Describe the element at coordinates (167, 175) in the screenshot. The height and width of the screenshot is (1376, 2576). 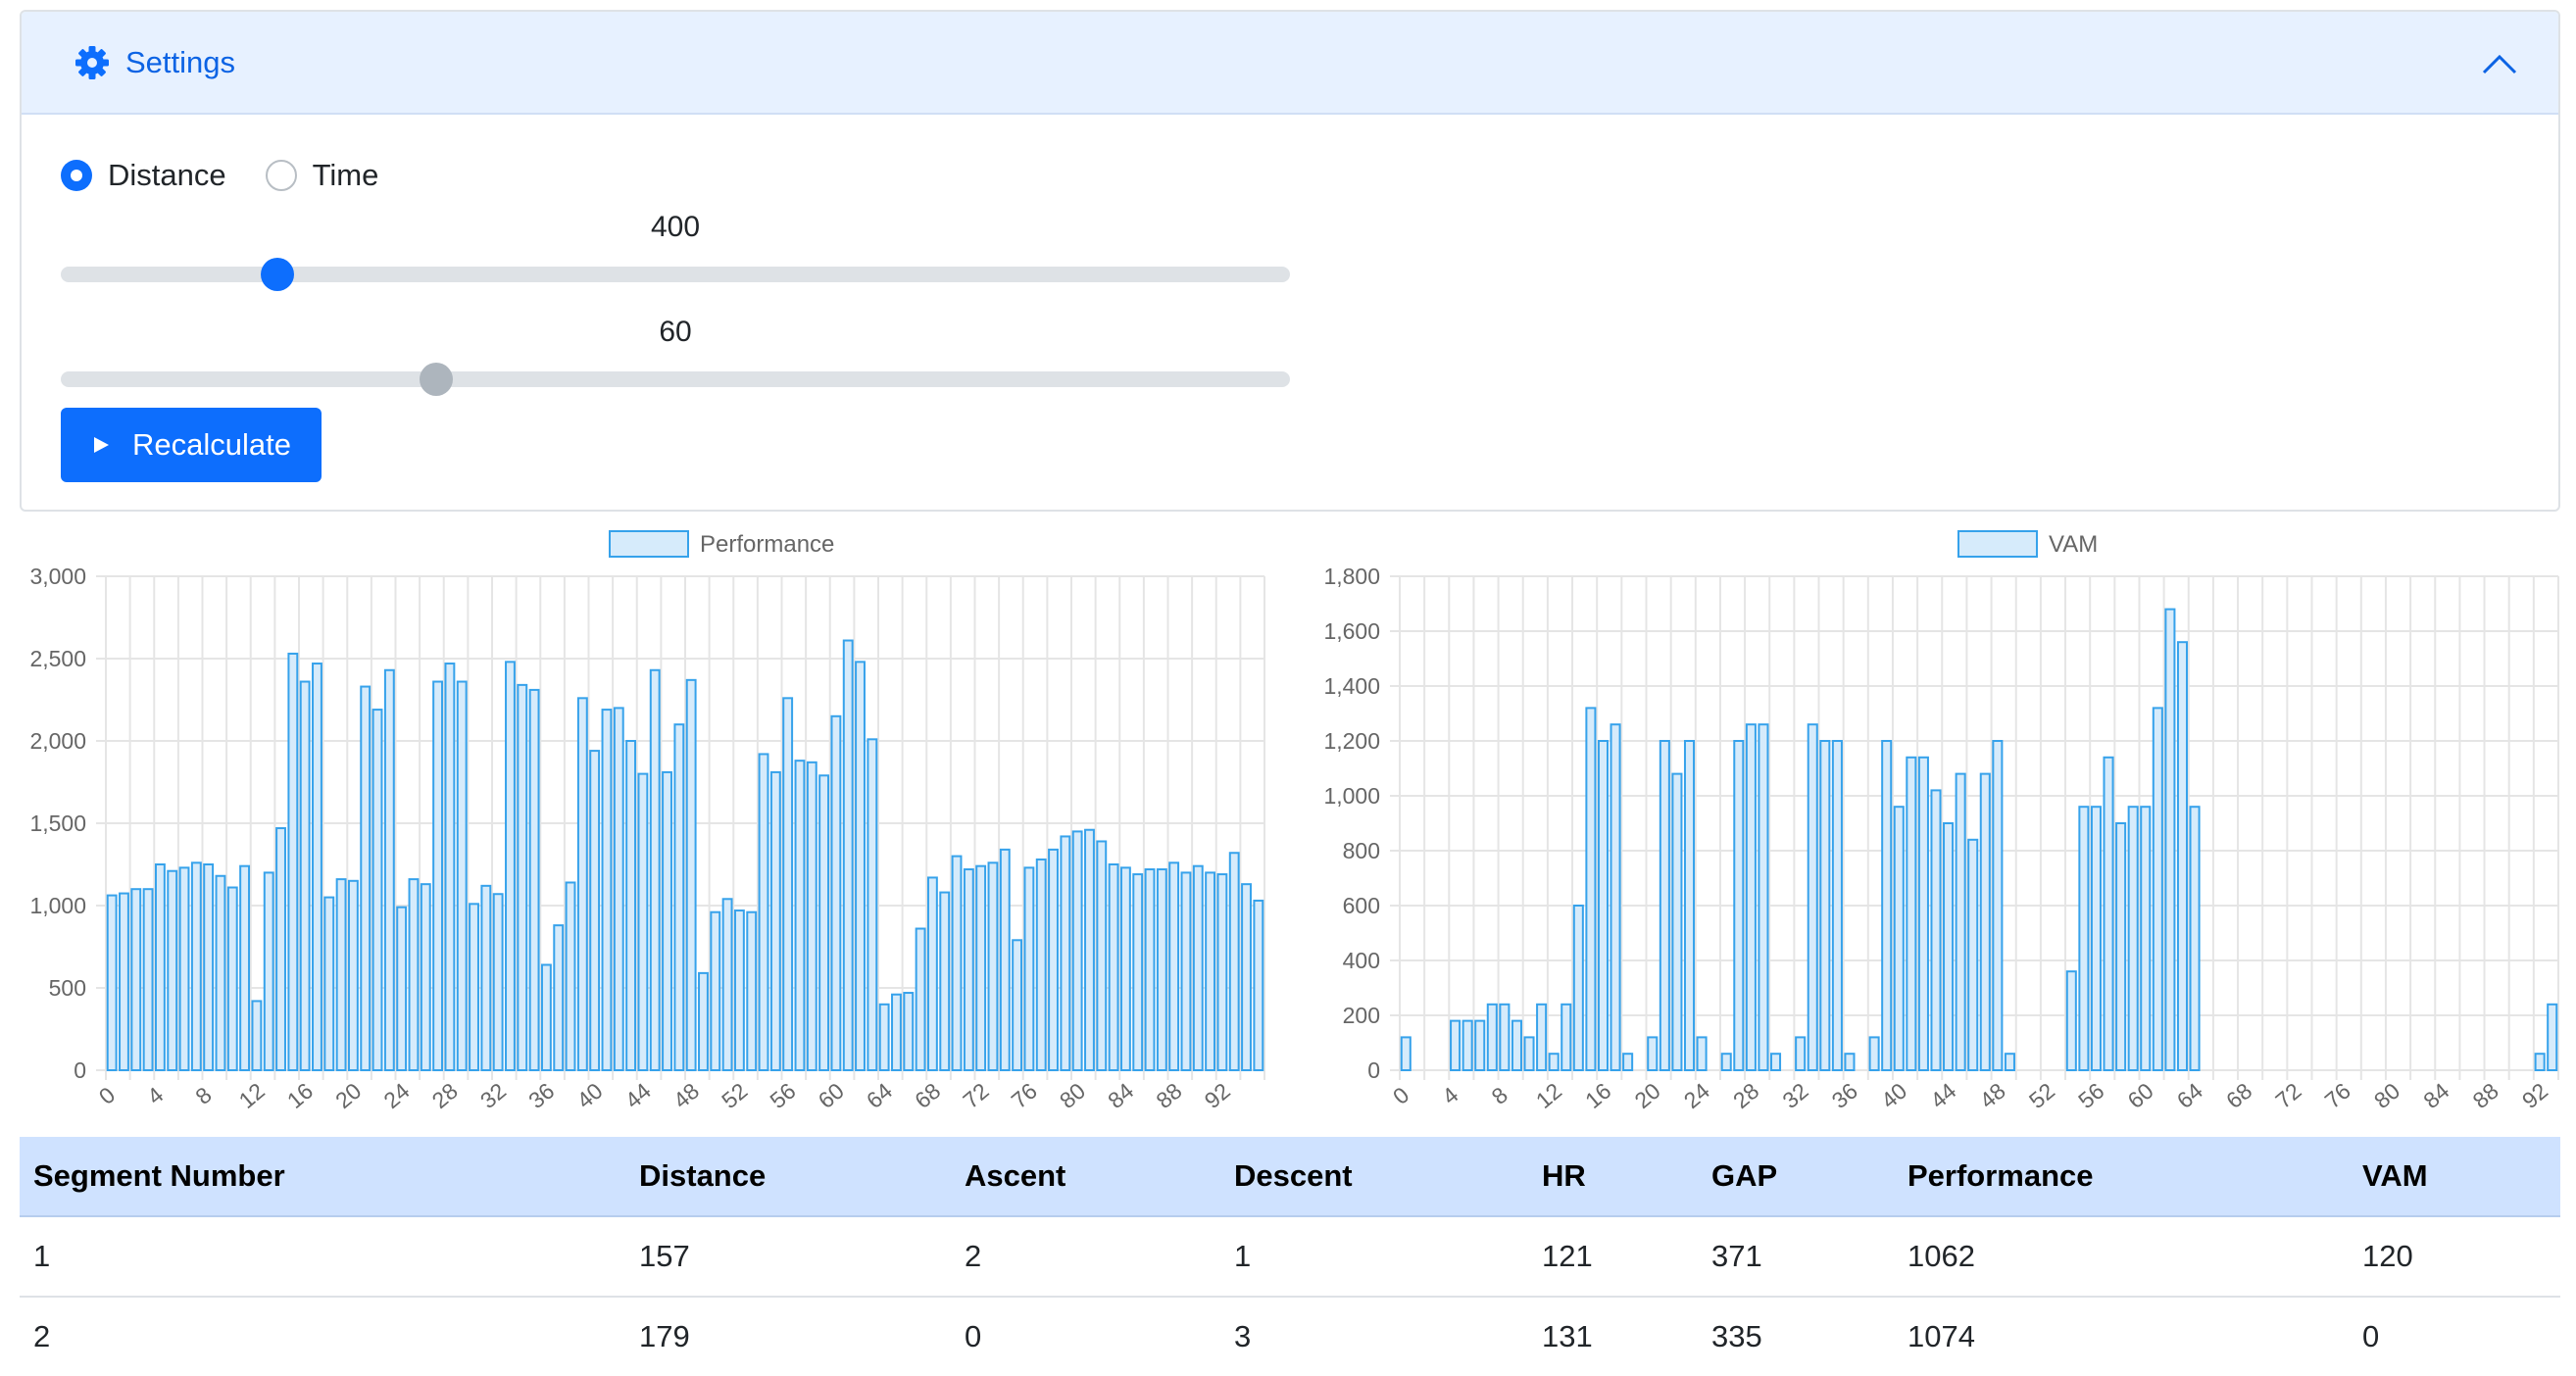
I see `radio-distance-label: Distance` at that location.